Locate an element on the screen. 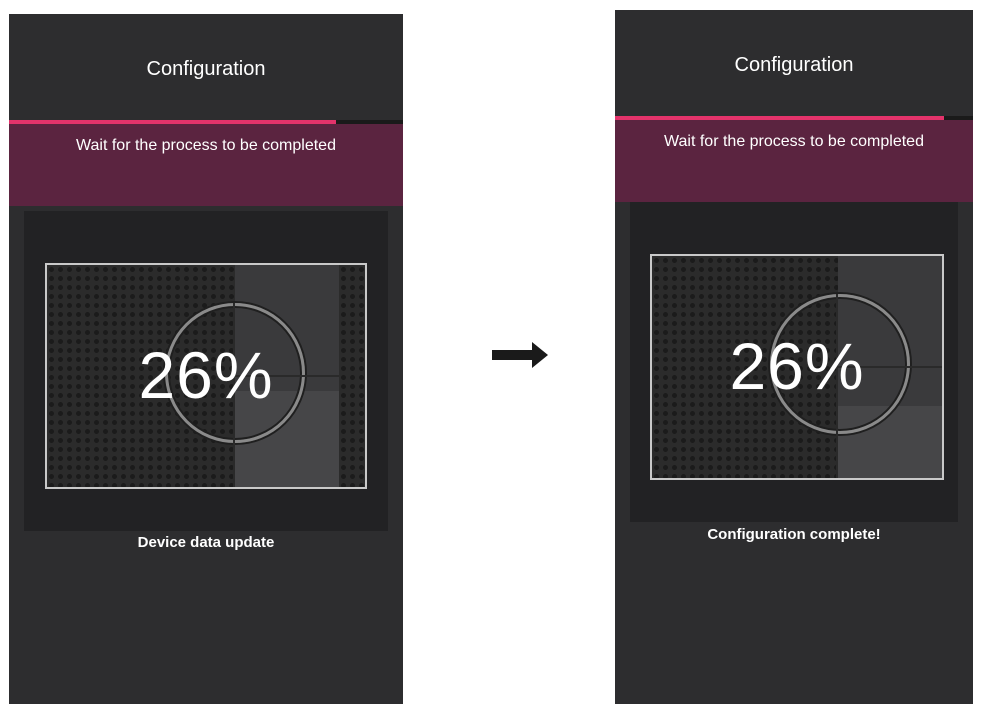 This screenshot has height=704, width=993. thumb-side-strip is located at coordinates (943, 367).